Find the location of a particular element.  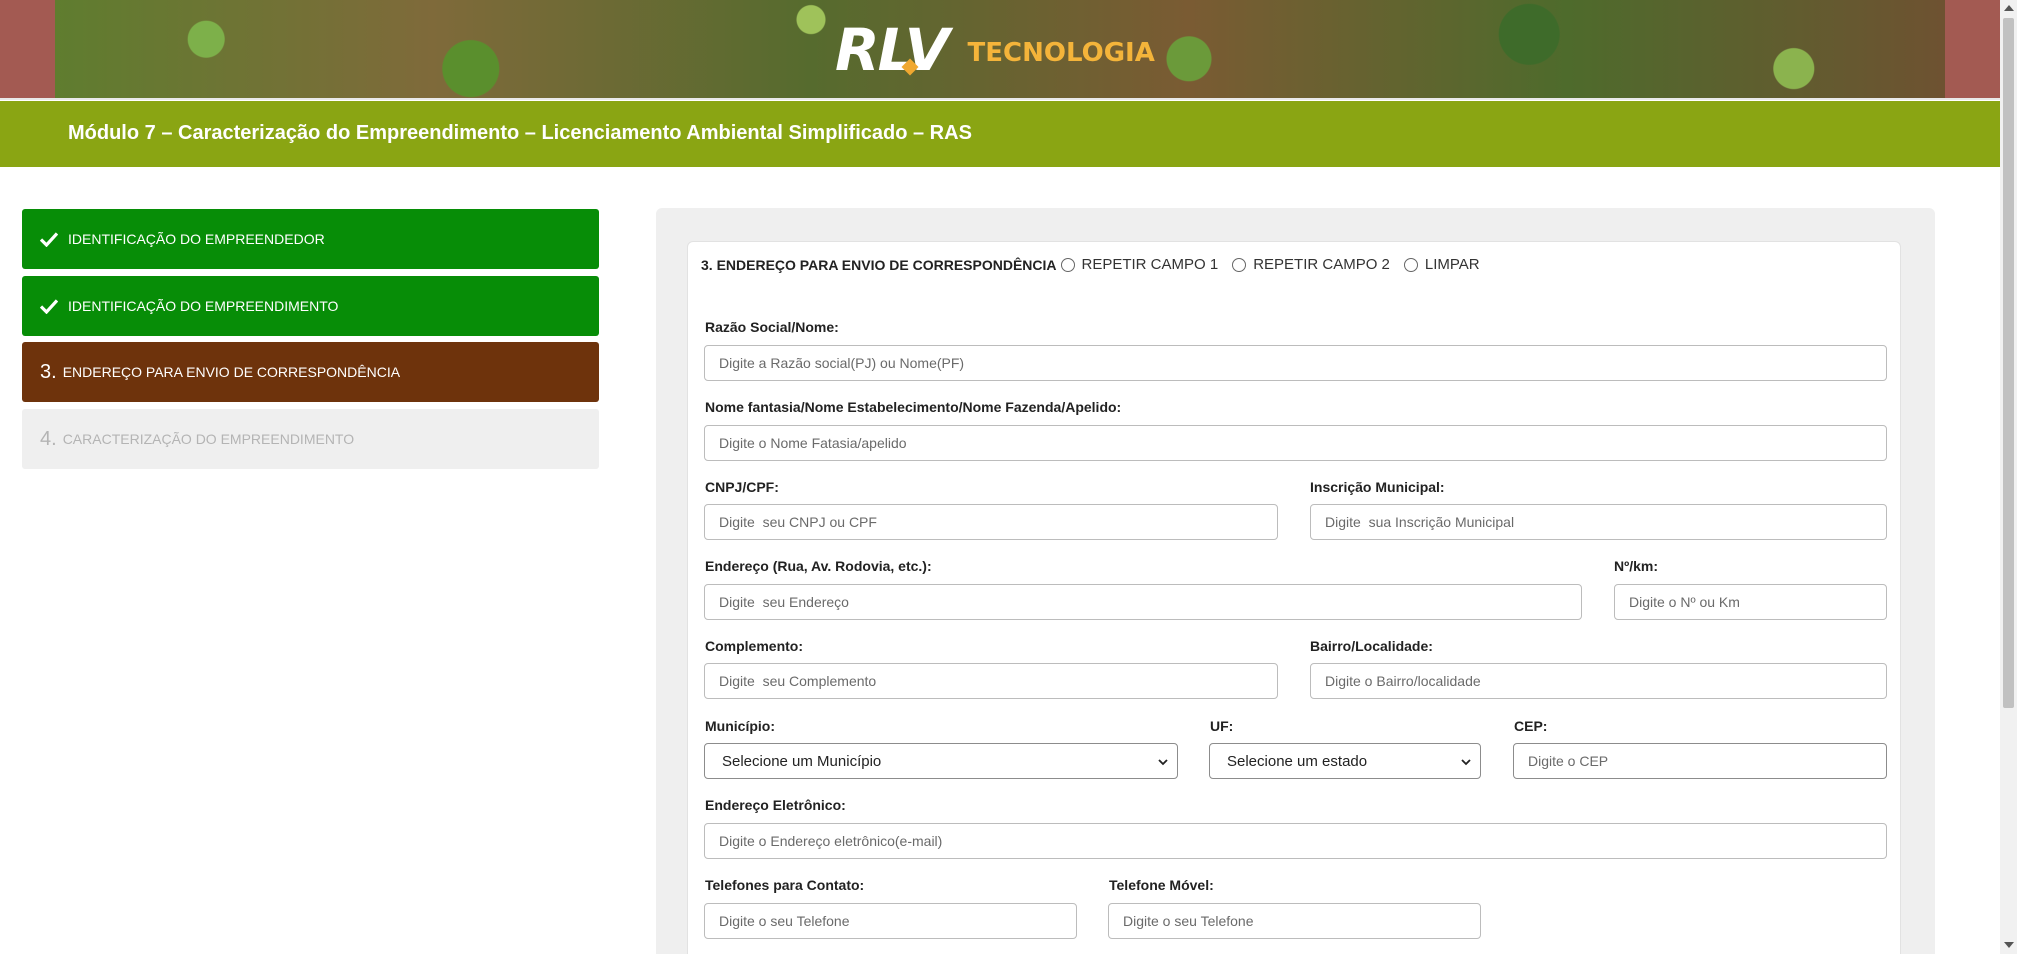

razao-social-input is located at coordinates (1295, 363).